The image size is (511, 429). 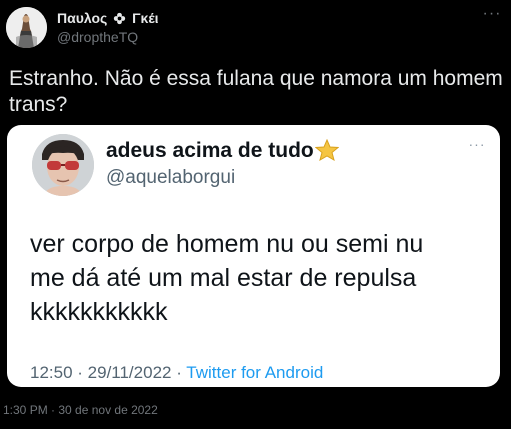 What do you see at coordinates (51, 372) in the screenshot?
I see `quoted-time: 12:50` at bounding box center [51, 372].